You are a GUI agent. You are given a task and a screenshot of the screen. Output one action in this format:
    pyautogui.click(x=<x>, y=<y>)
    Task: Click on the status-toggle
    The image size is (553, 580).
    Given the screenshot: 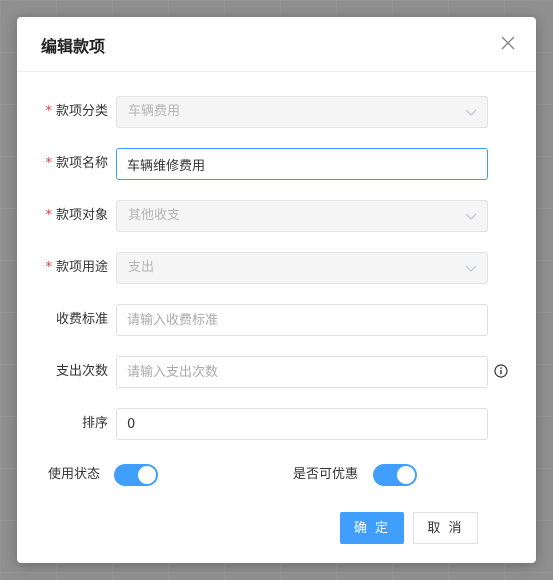 What is the action you would take?
    pyautogui.click(x=136, y=475)
    